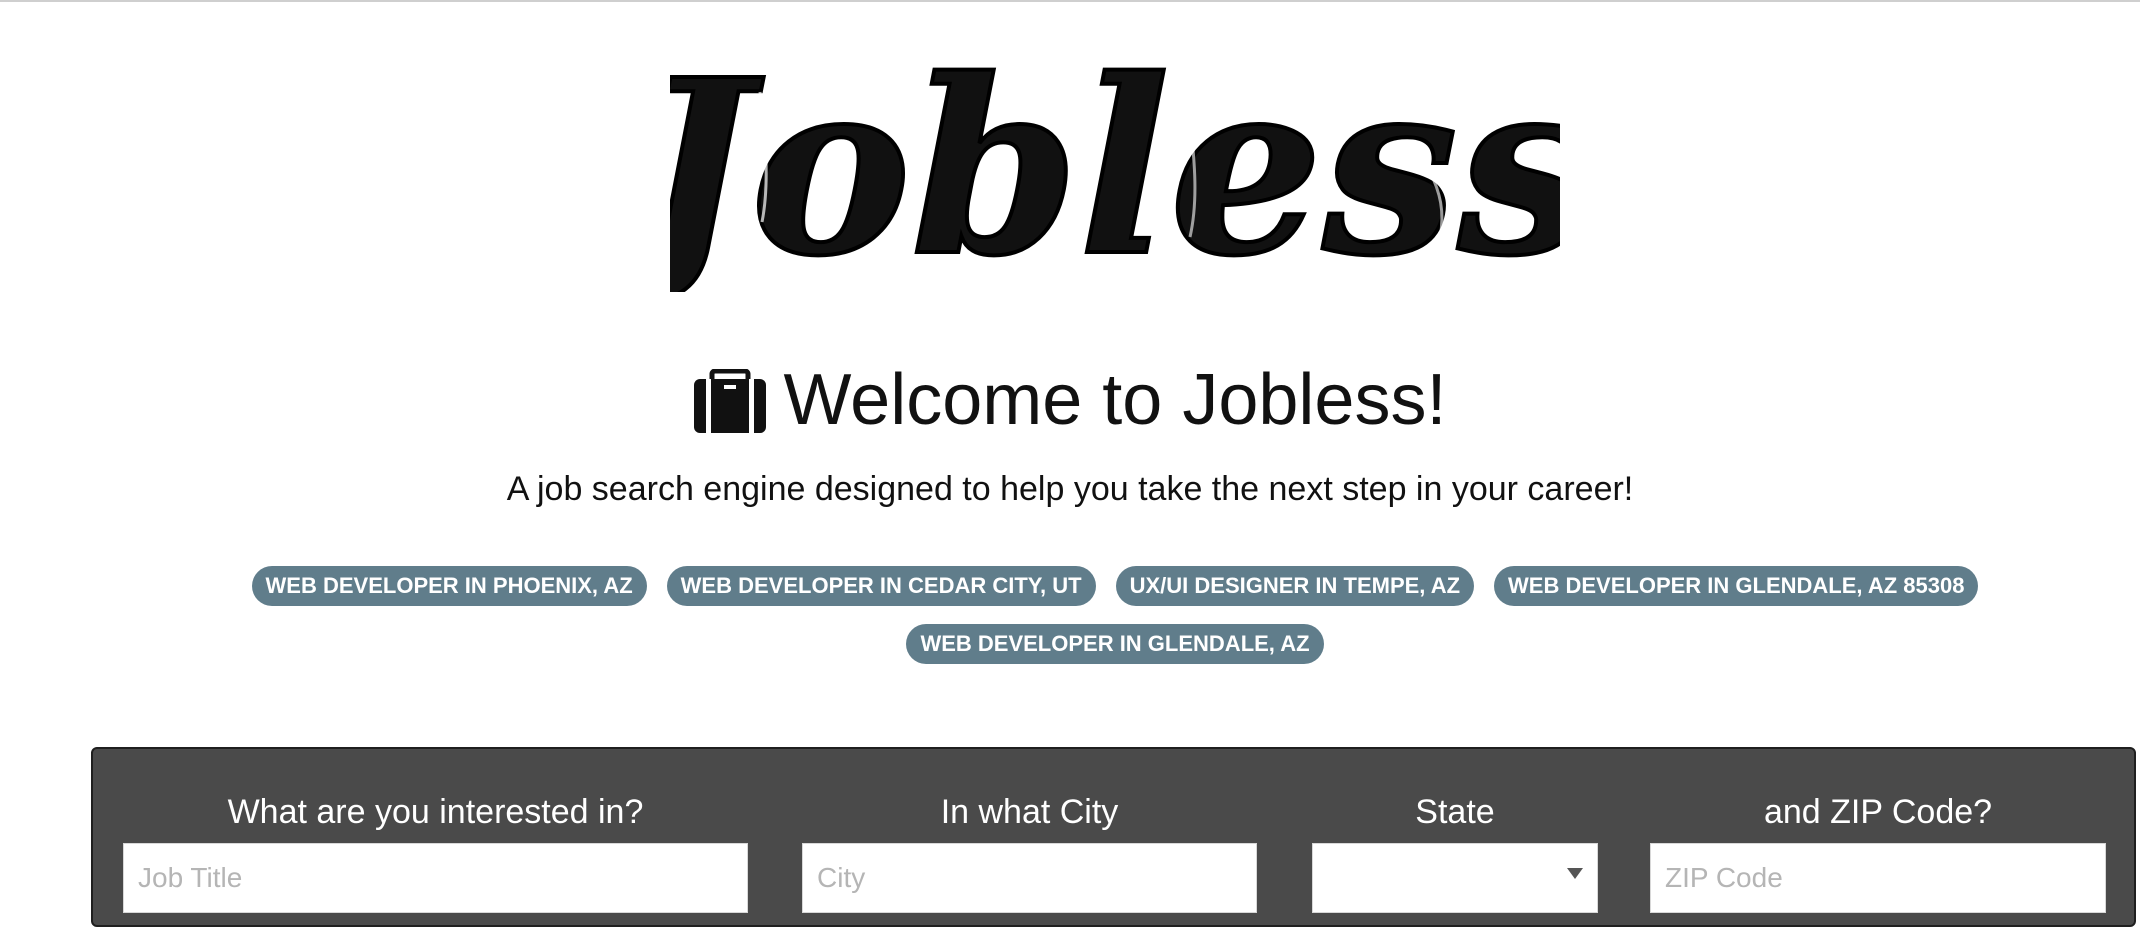 The image size is (2140, 927). I want to click on city-input, so click(1029, 878).